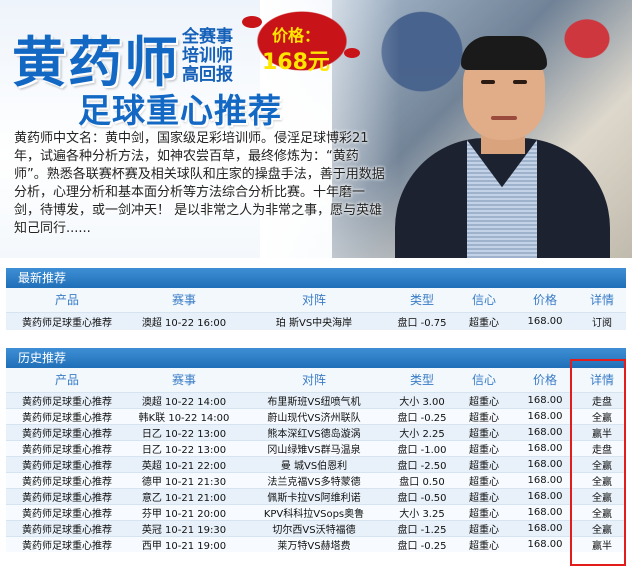 The height and width of the screenshot is (570, 632). What do you see at coordinates (484, 380) in the screenshot?
I see `col-confidence: 信心` at bounding box center [484, 380].